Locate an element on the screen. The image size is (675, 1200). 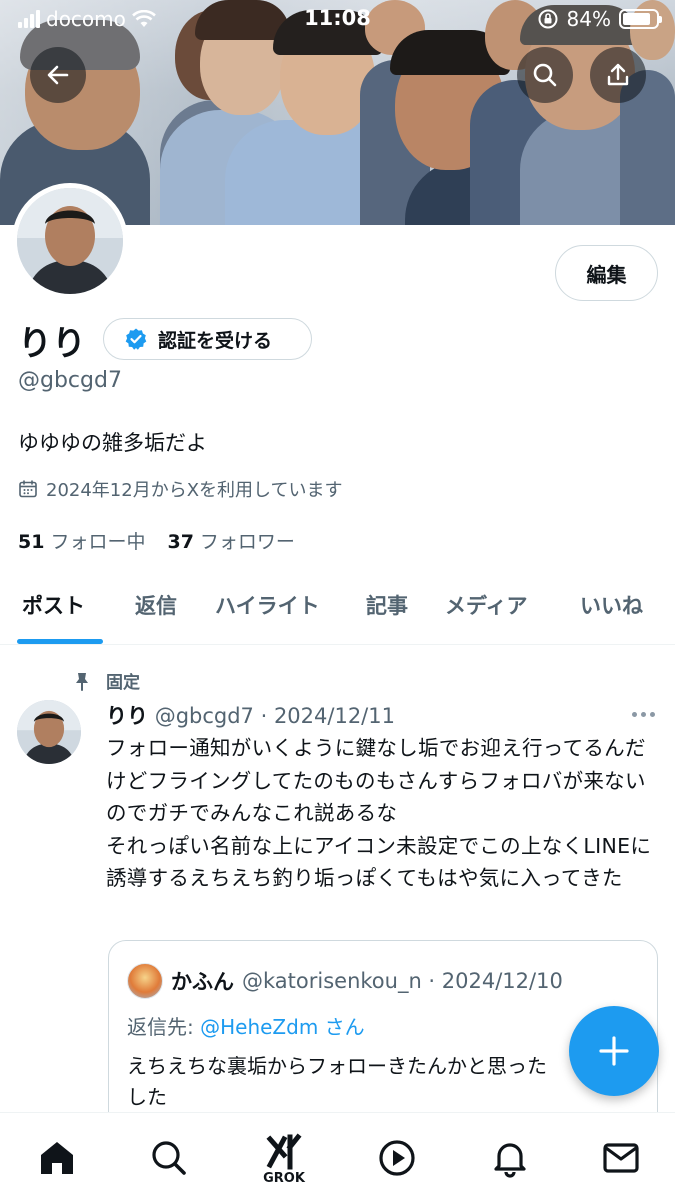
status-bar: docomo 11:08 84% is located at coordinates (337, 19).